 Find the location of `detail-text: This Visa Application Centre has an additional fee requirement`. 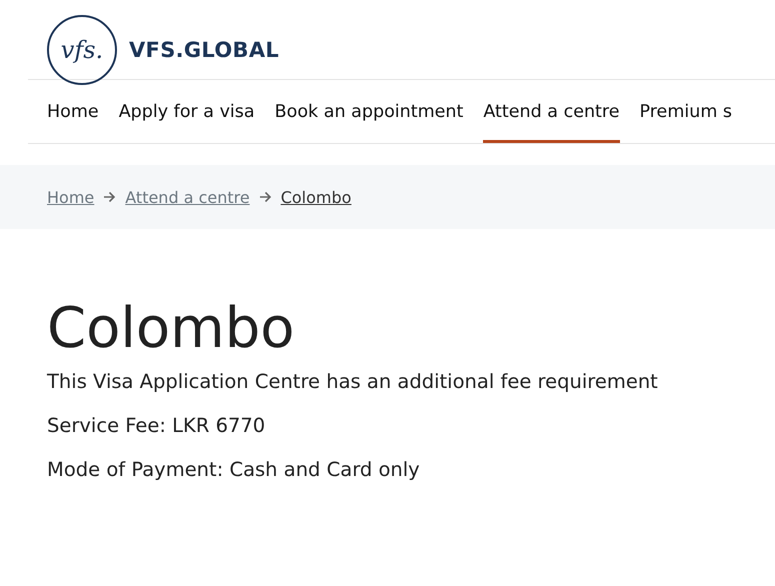

detail-text: This Visa Application Centre has an additional fee requirement is located at coordinates (353, 382).